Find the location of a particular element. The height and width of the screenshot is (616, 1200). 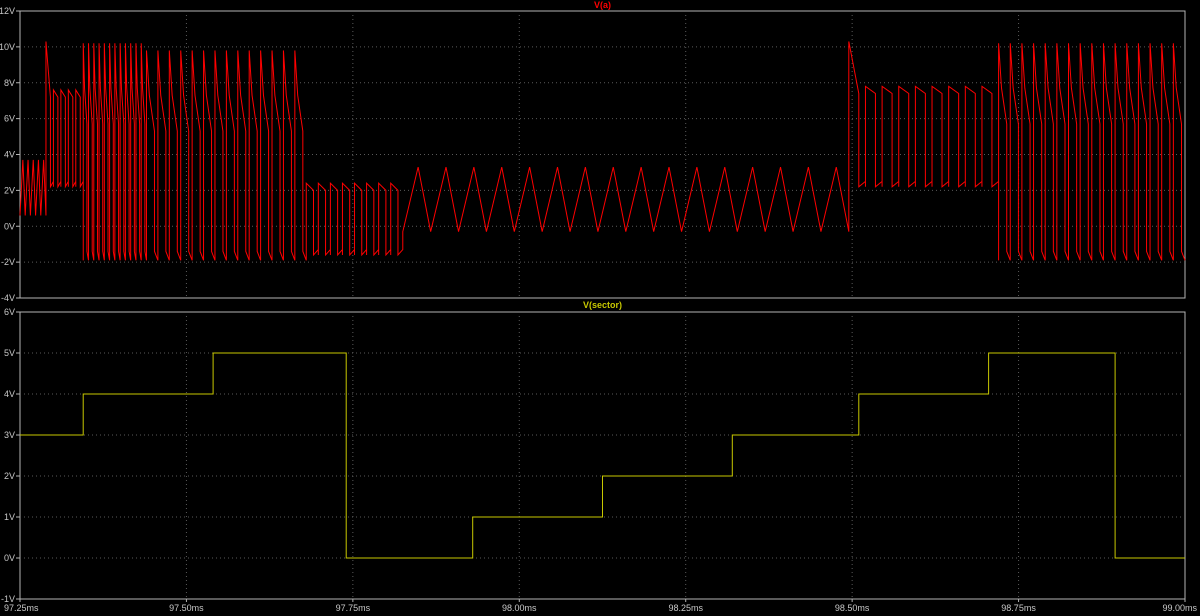

y-tick-label: 1V is located at coordinates (9, 517).